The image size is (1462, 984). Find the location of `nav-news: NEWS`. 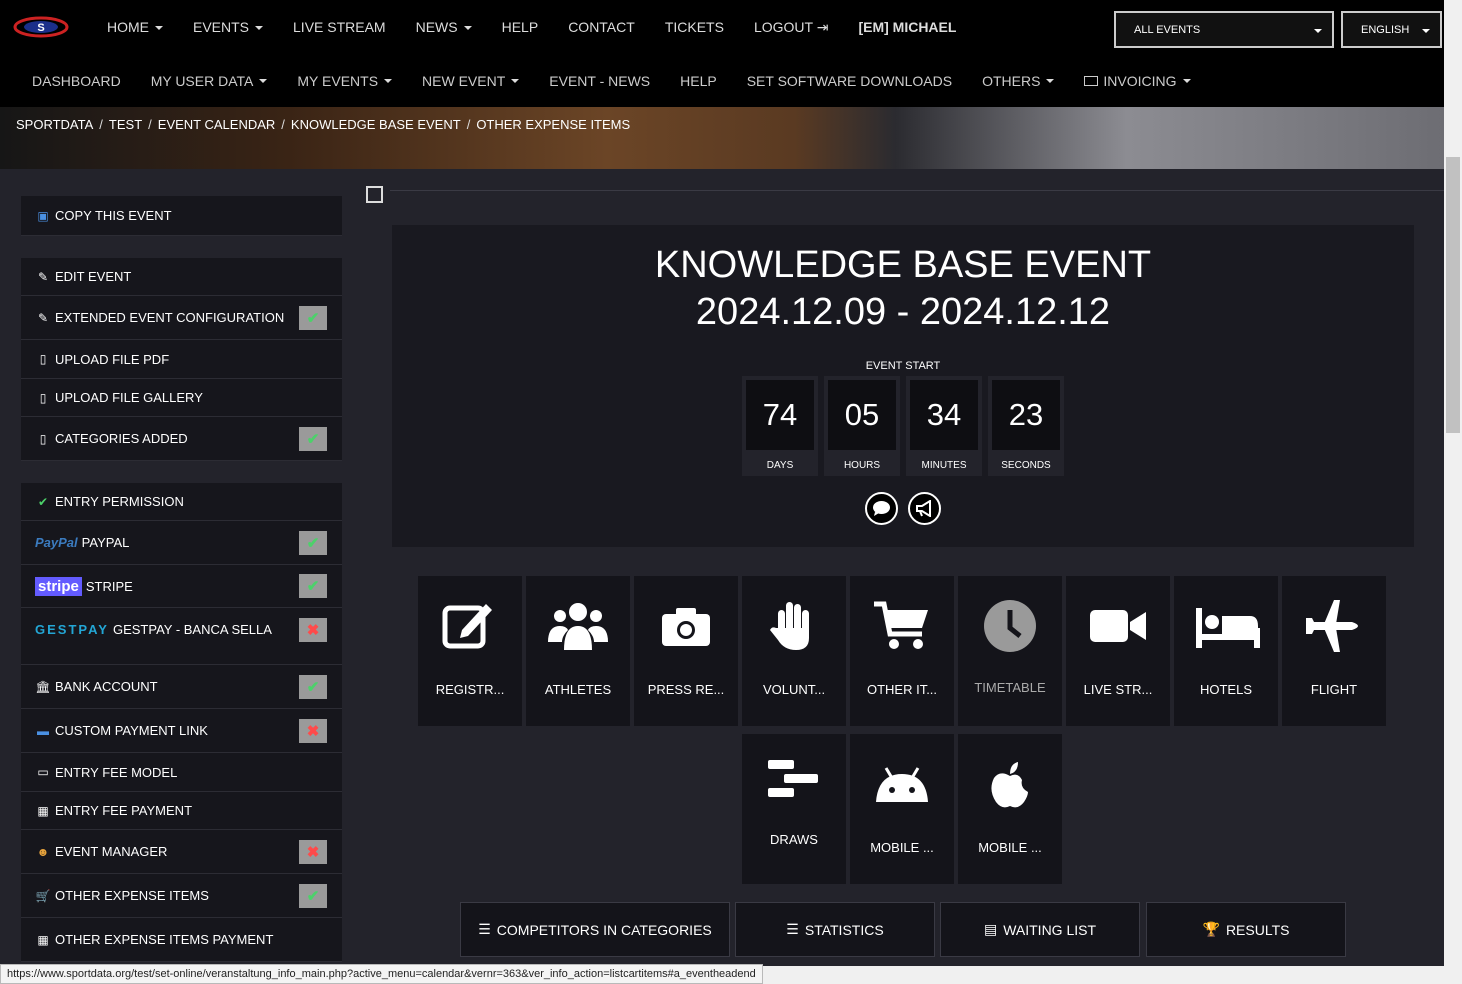

nav-news: NEWS is located at coordinates (444, 27).